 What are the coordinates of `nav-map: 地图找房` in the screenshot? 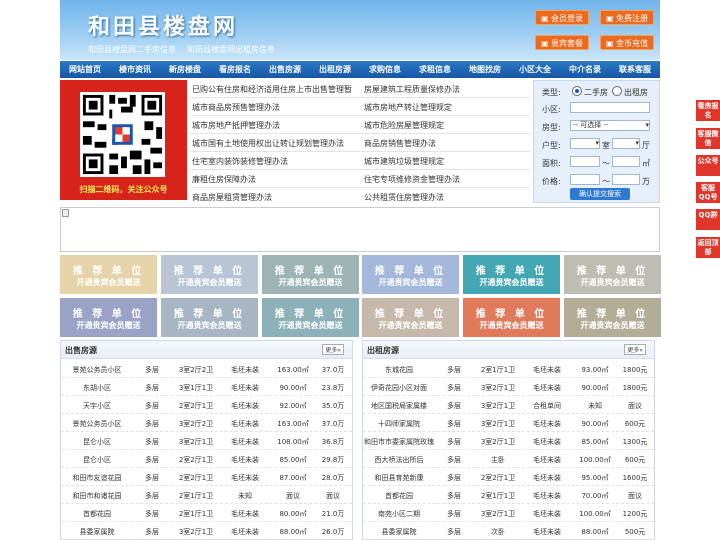 It's located at (485, 69).